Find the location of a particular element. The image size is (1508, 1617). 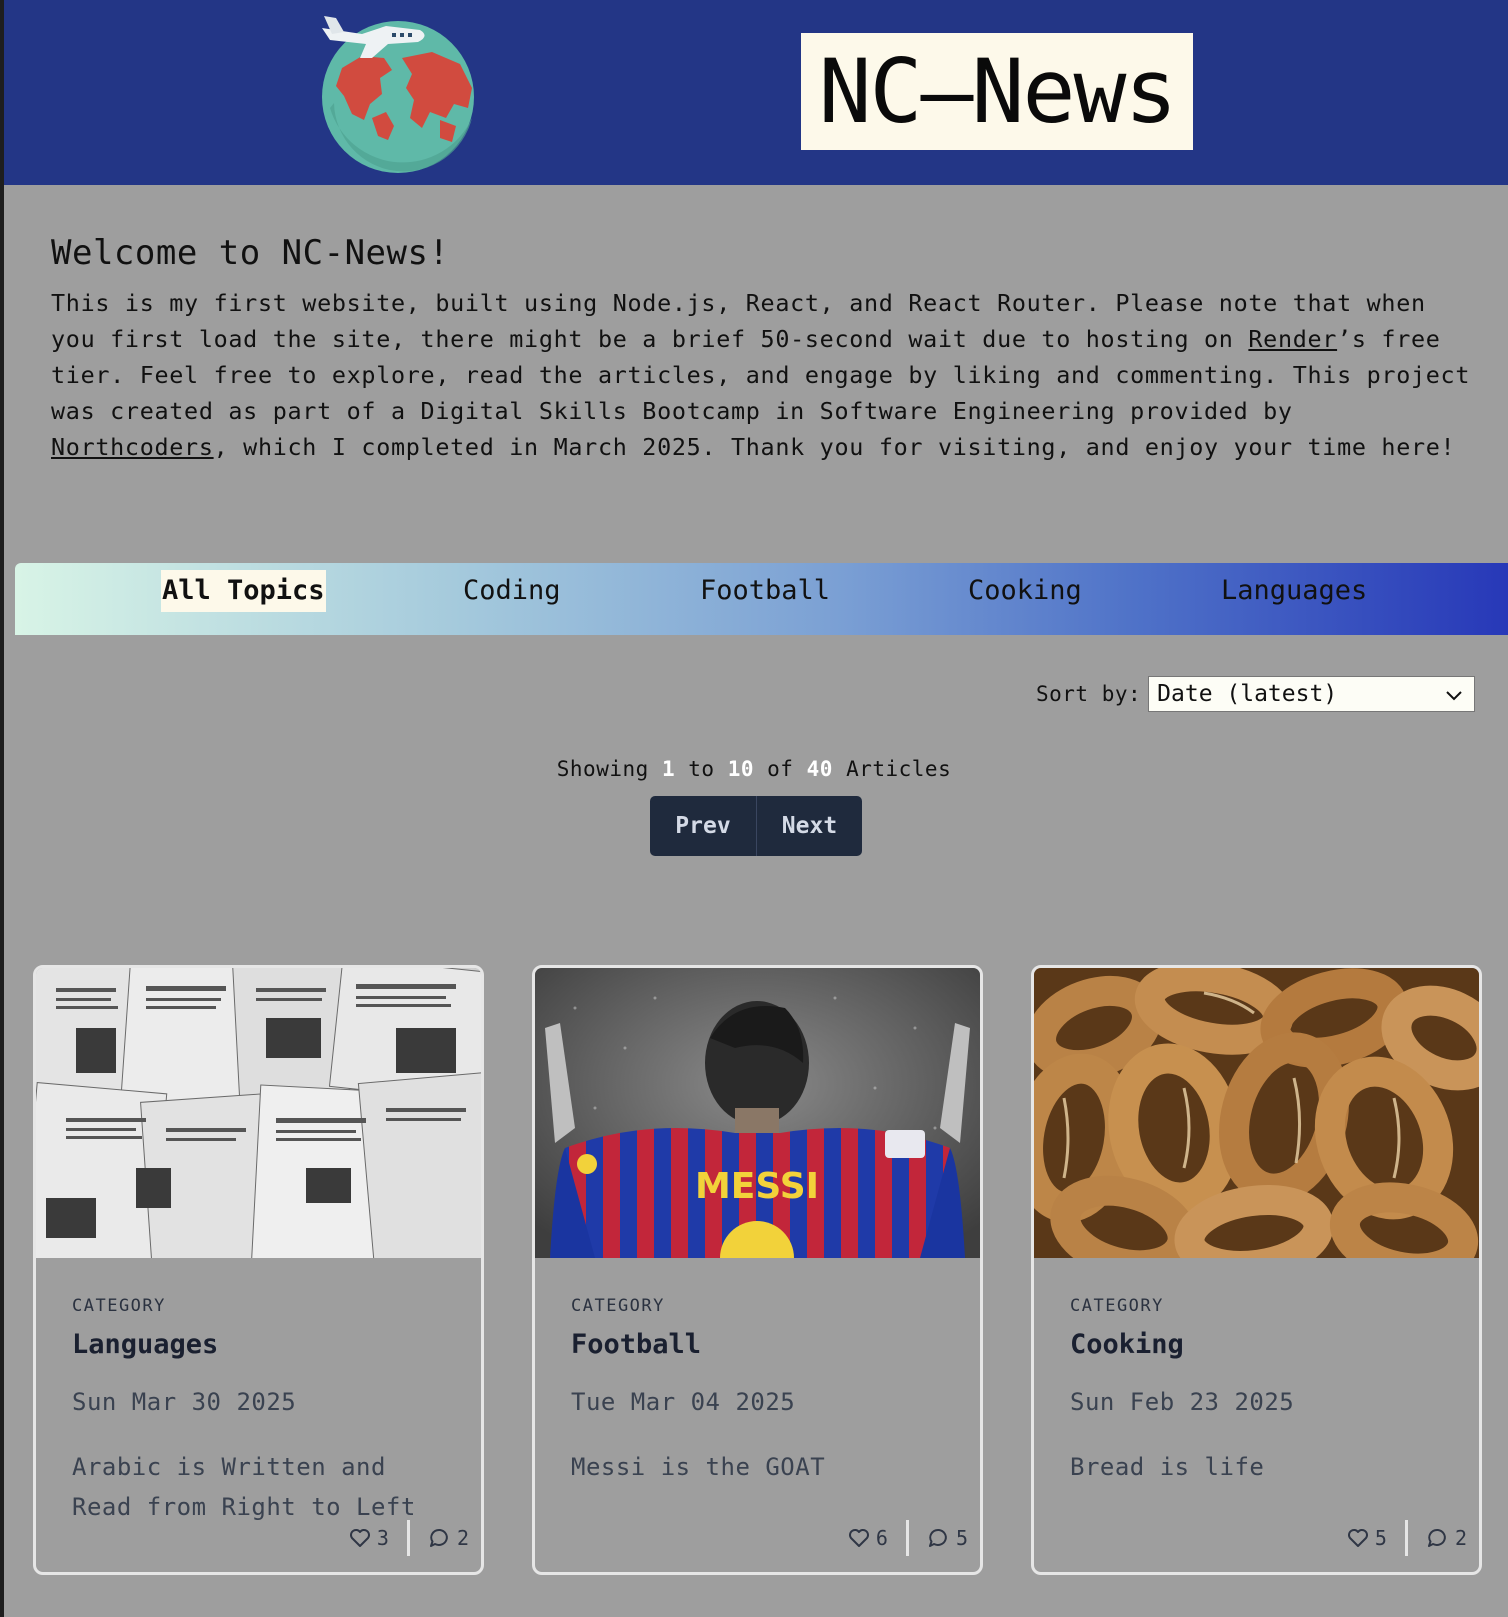

like-button: 3 is located at coordinates (368, 1538).